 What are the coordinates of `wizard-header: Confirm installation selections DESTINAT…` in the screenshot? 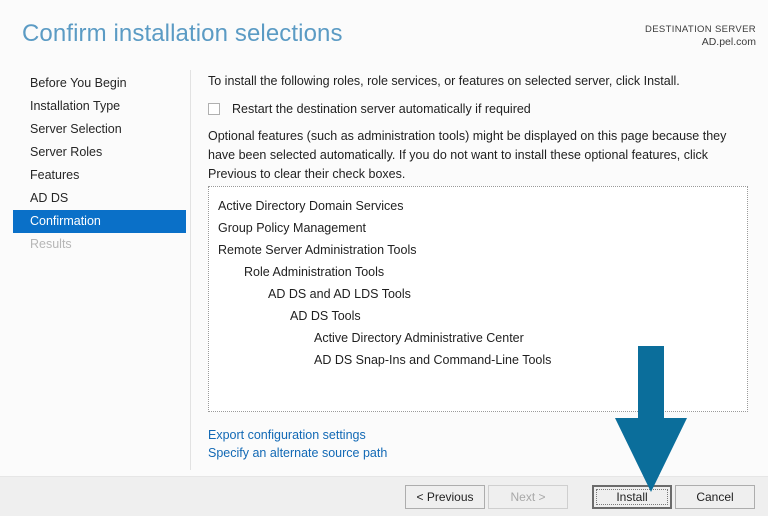 It's located at (384, 33).